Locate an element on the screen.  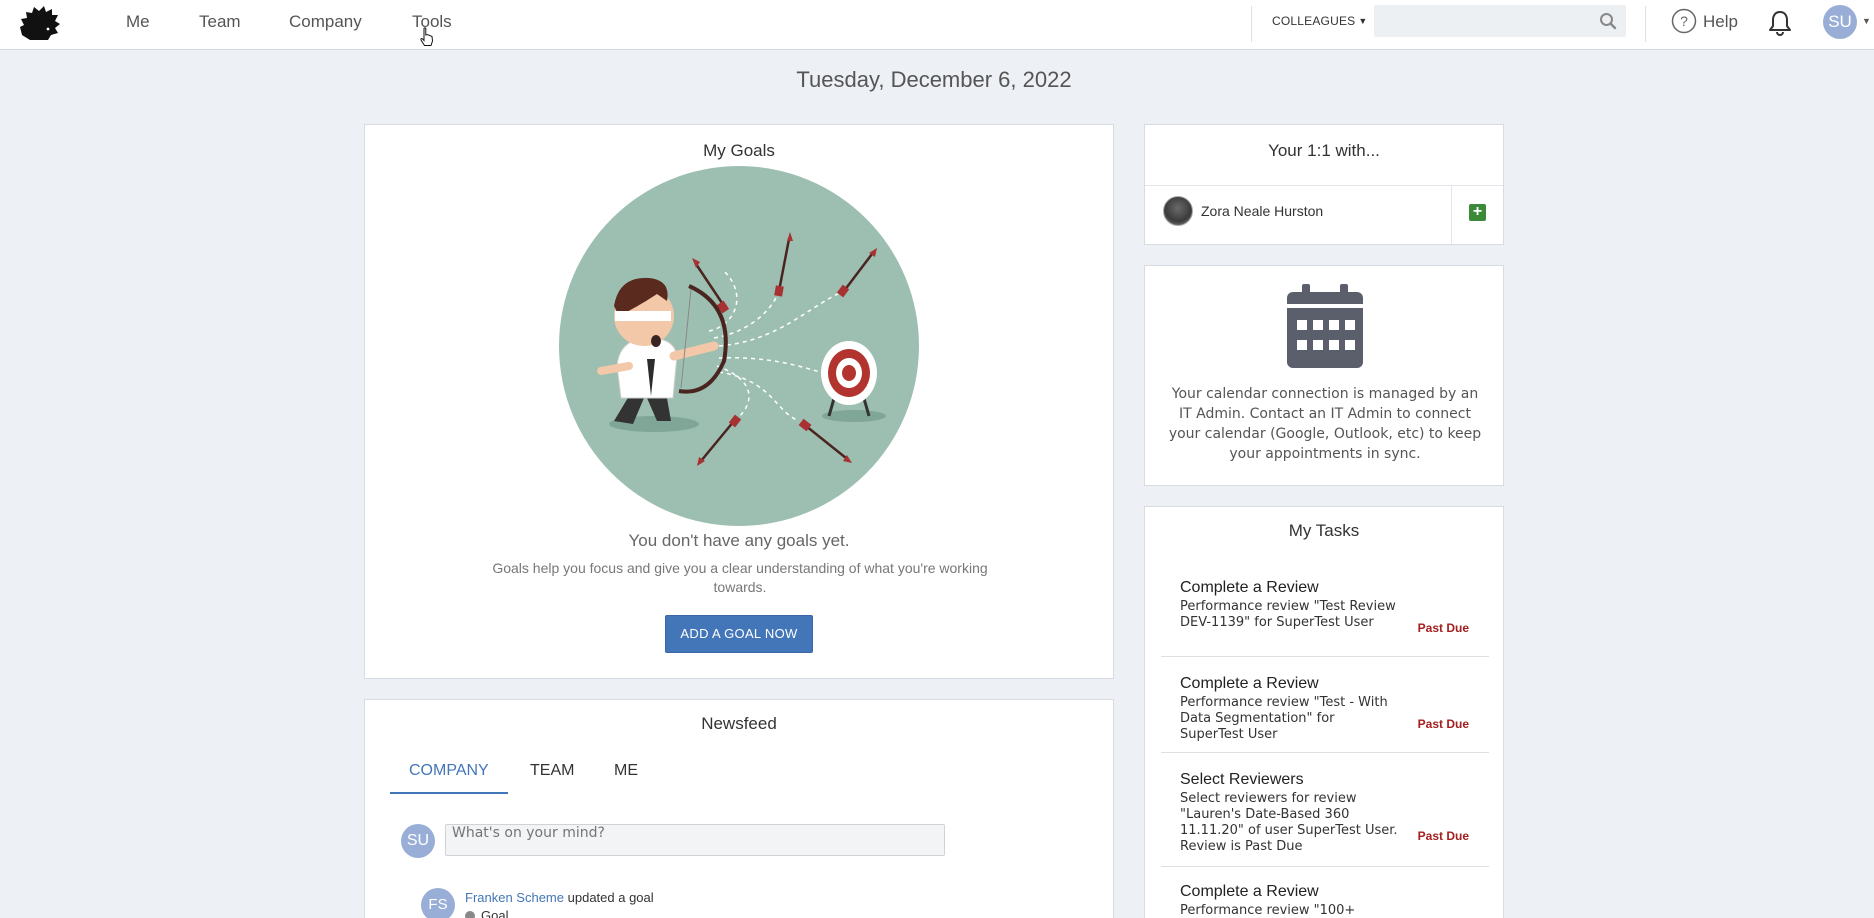
page-date: Tuesday, December 6, 2022 is located at coordinates (934, 79).